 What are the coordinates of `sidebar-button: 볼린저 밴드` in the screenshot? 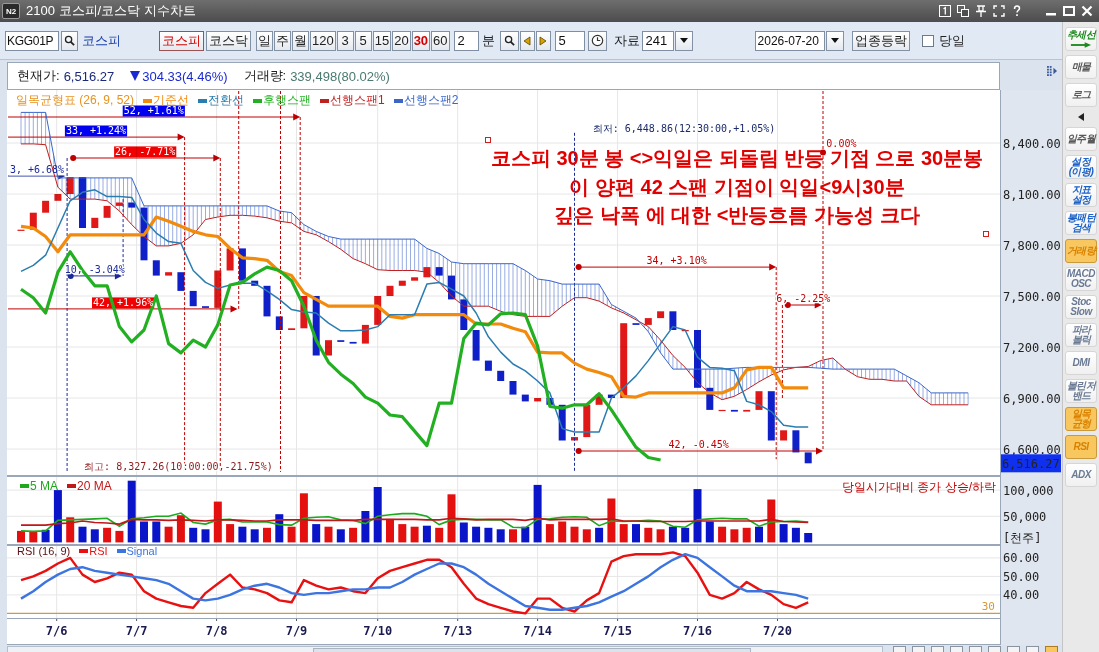 It's located at (1081, 391).